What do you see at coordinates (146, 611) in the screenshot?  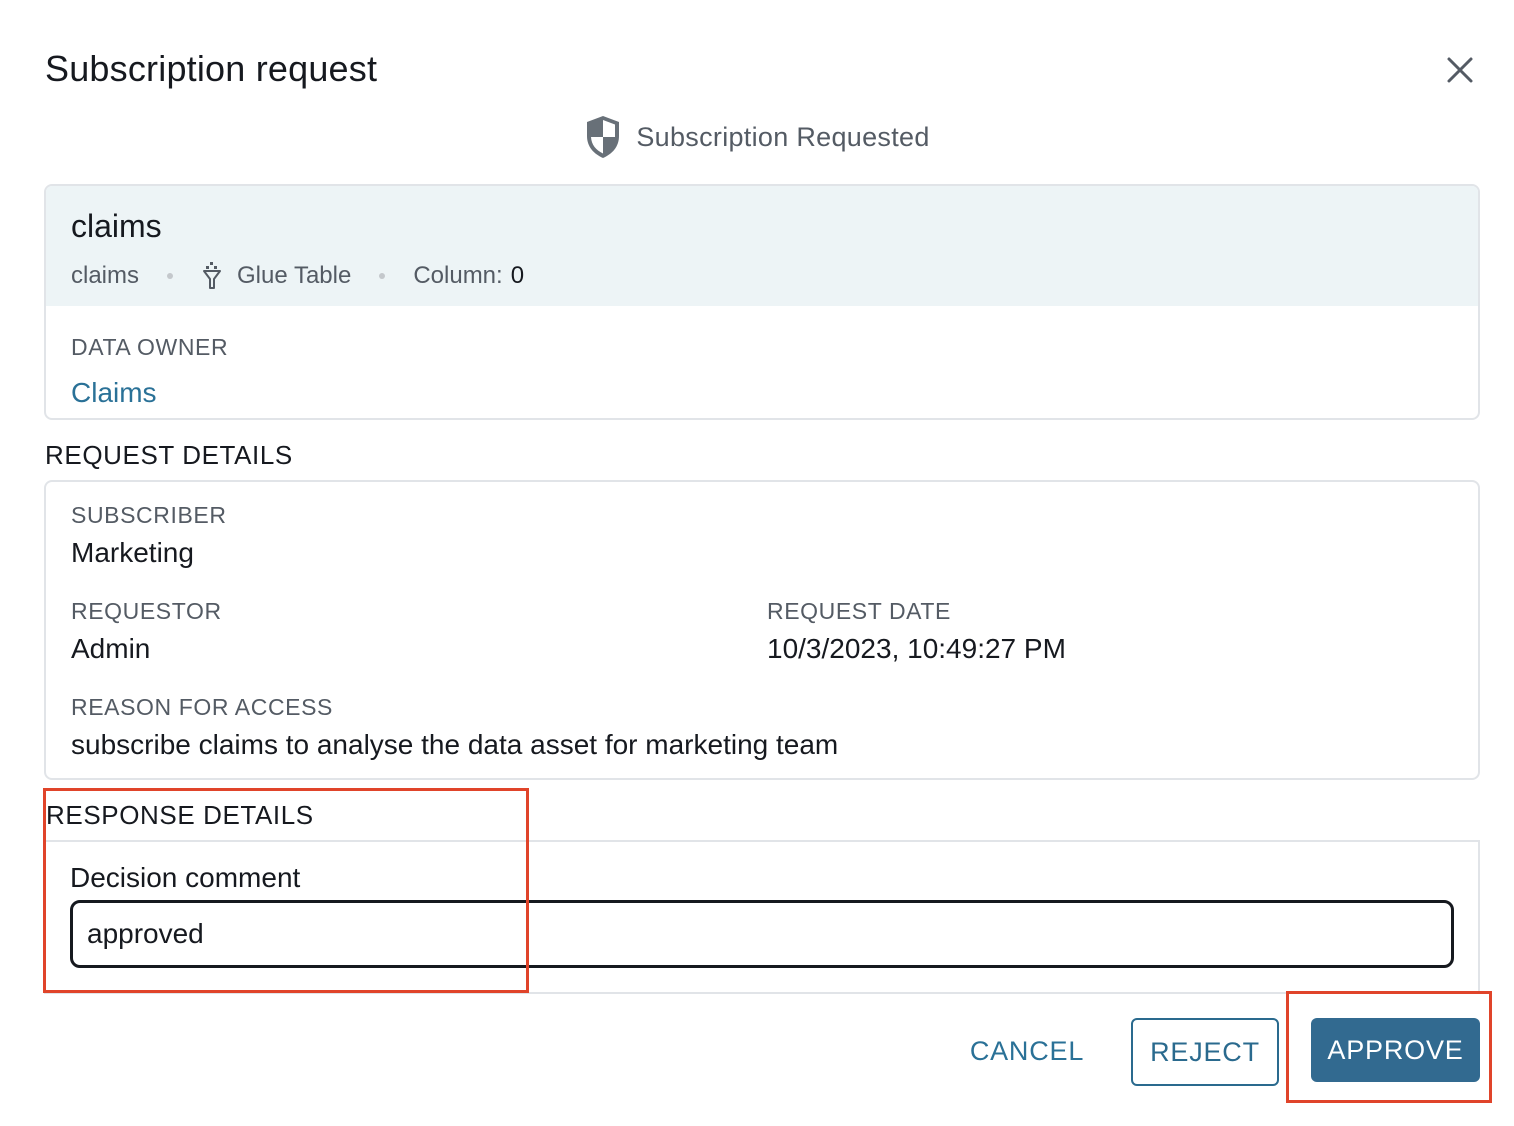 I see `requestor-label: REQUESTOR` at bounding box center [146, 611].